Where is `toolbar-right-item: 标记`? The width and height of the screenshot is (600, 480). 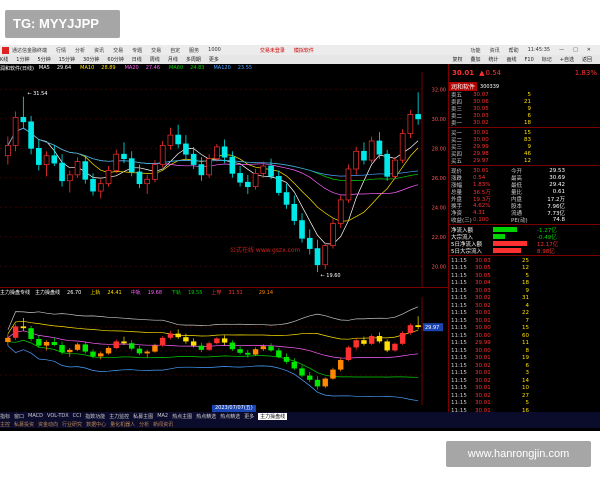
toolbar-right-item: 标记 is located at coordinates (547, 59).